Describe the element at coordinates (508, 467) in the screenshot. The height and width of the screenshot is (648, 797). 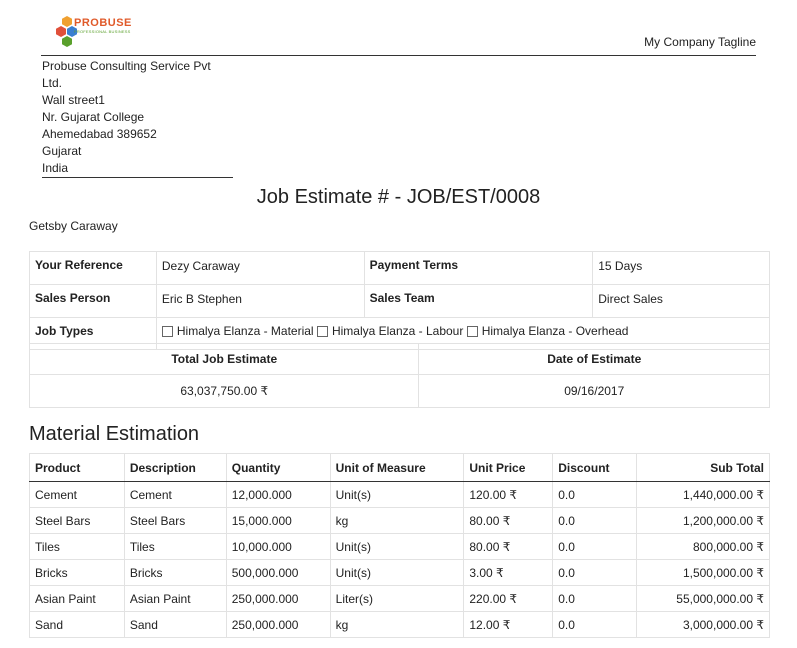
I see `column-header-unit-price: Unit Price` at that location.